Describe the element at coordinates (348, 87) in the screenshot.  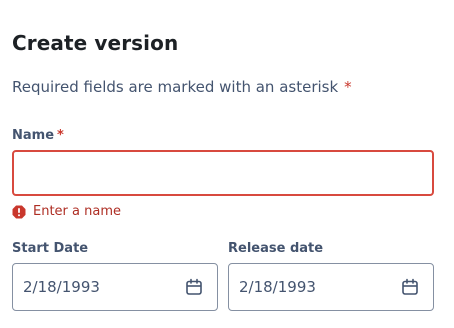
I see `required-asterisk: *` at that location.